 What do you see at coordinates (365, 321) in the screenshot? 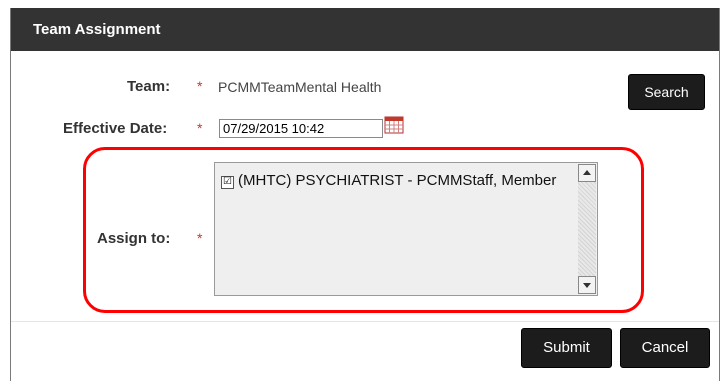
I see `footer-divider` at bounding box center [365, 321].